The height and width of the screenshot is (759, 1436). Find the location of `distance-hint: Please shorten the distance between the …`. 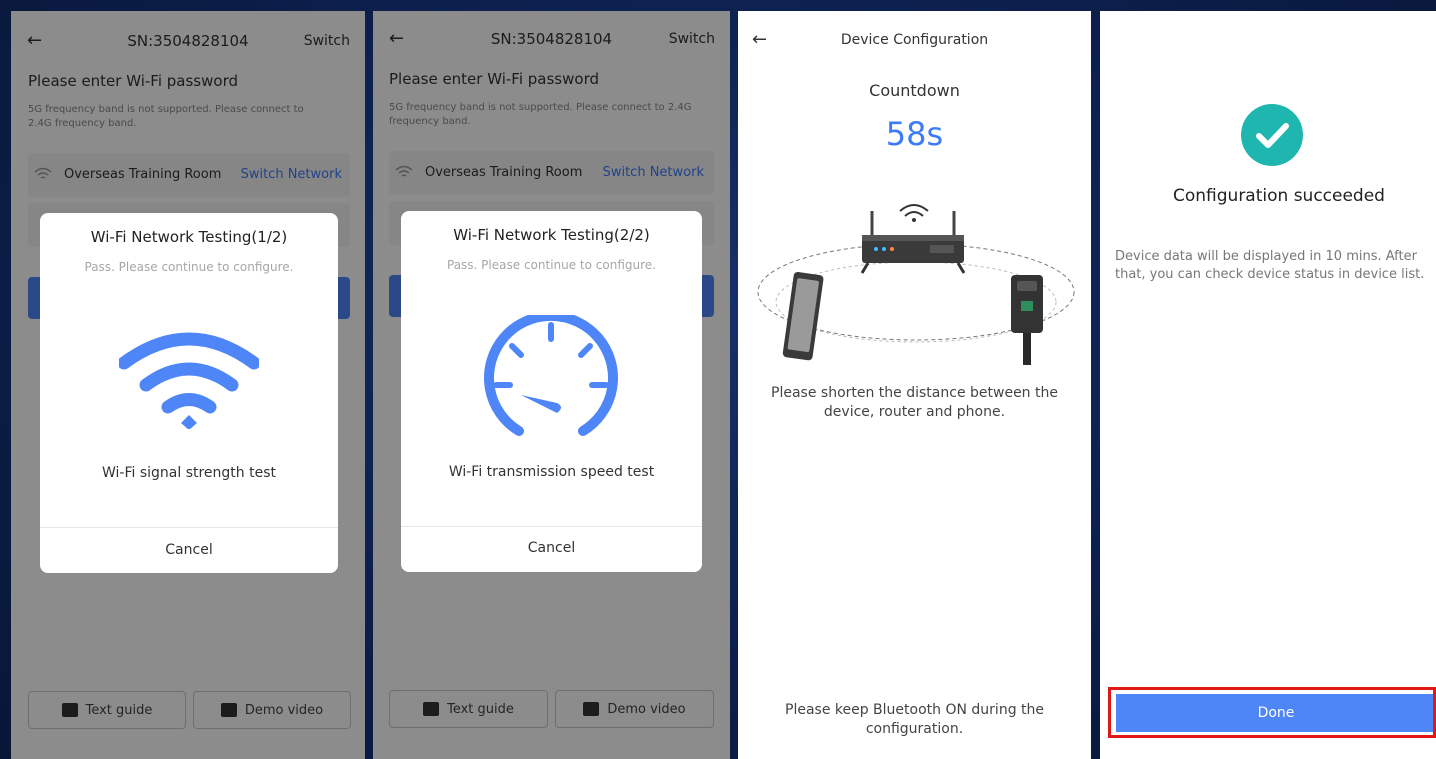

distance-hint: Please shorten the distance between the … is located at coordinates (914, 402).